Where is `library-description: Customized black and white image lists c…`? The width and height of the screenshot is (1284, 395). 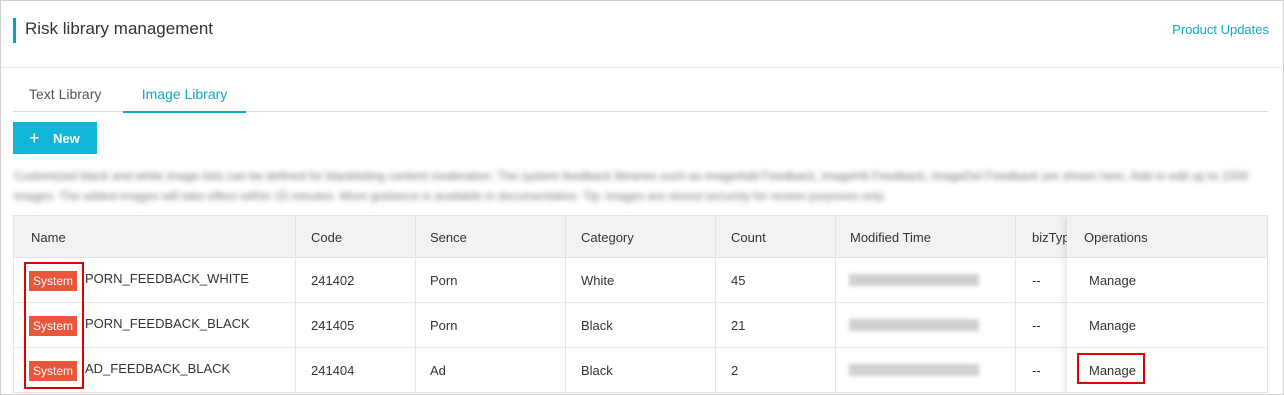
library-description: Customized black and white image lists c… is located at coordinates (631, 186).